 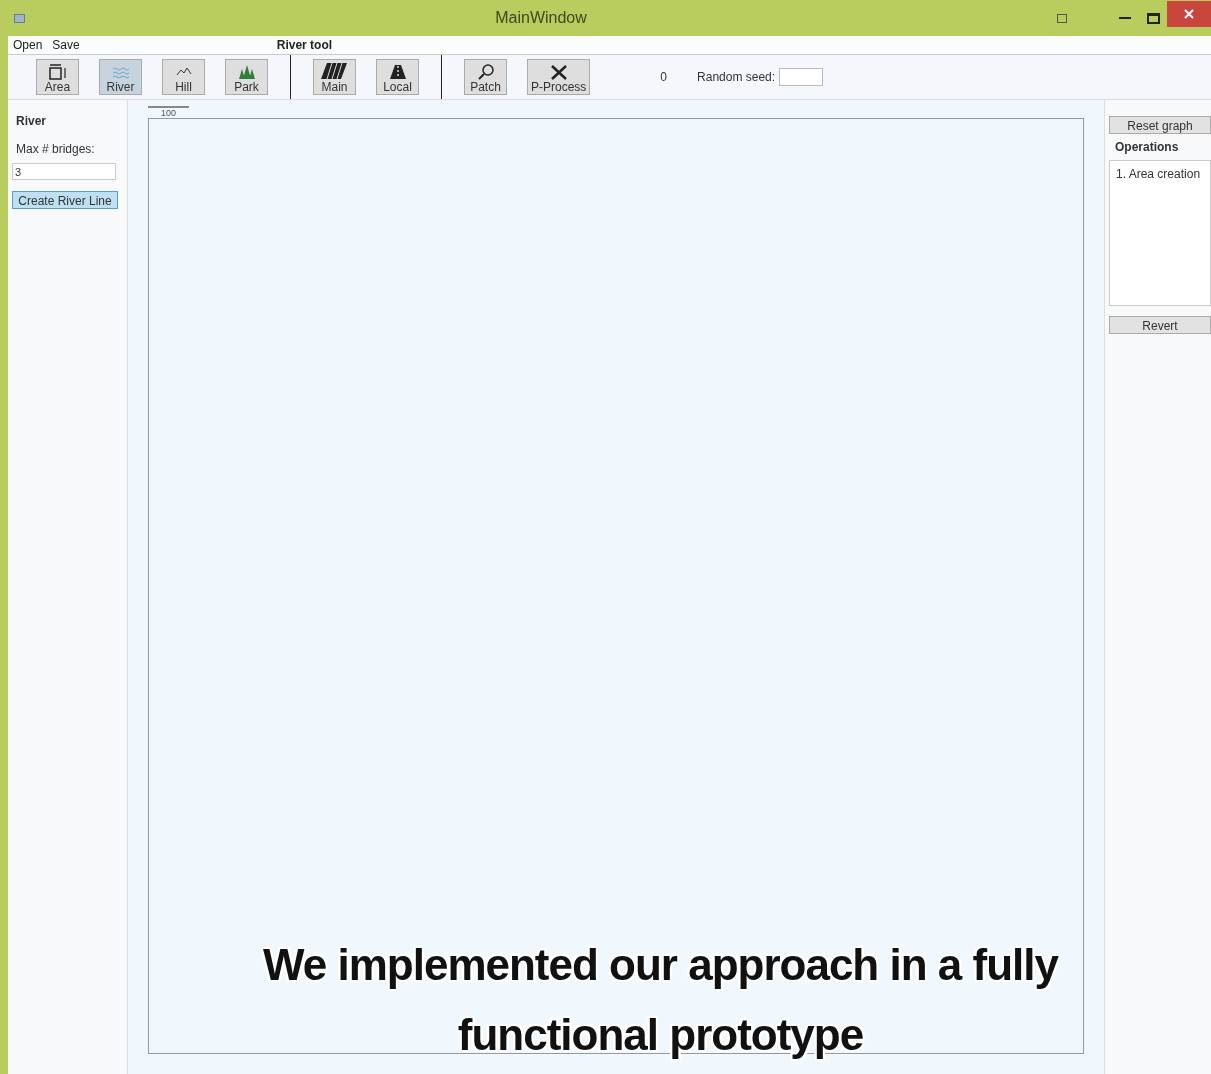 I want to click on tool-button: Area, so click(x=57, y=77).